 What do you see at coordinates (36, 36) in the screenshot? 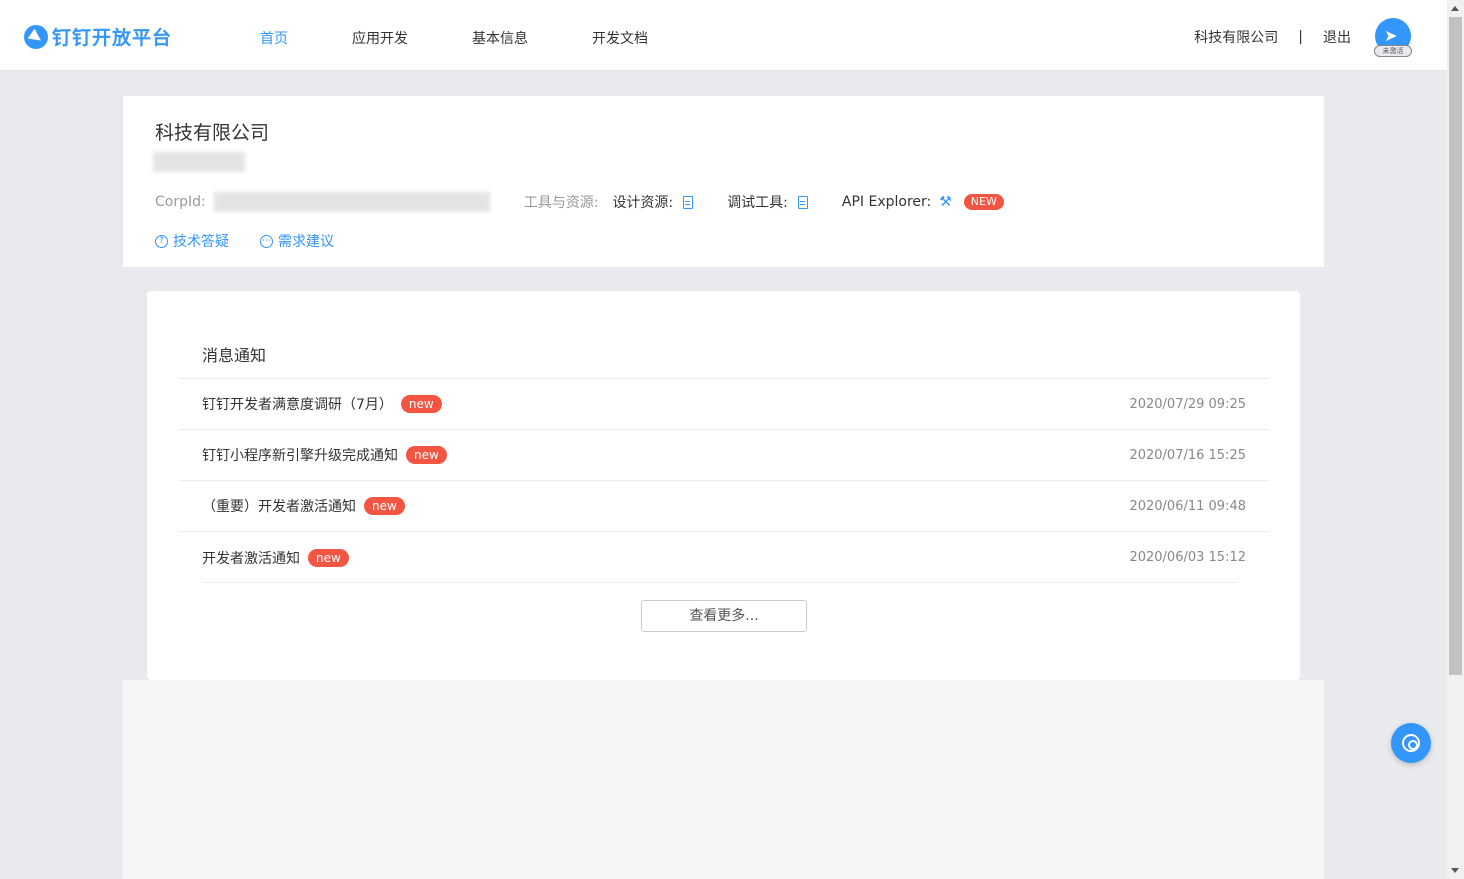
I see `dingtalk-logo-icon` at bounding box center [36, 36].